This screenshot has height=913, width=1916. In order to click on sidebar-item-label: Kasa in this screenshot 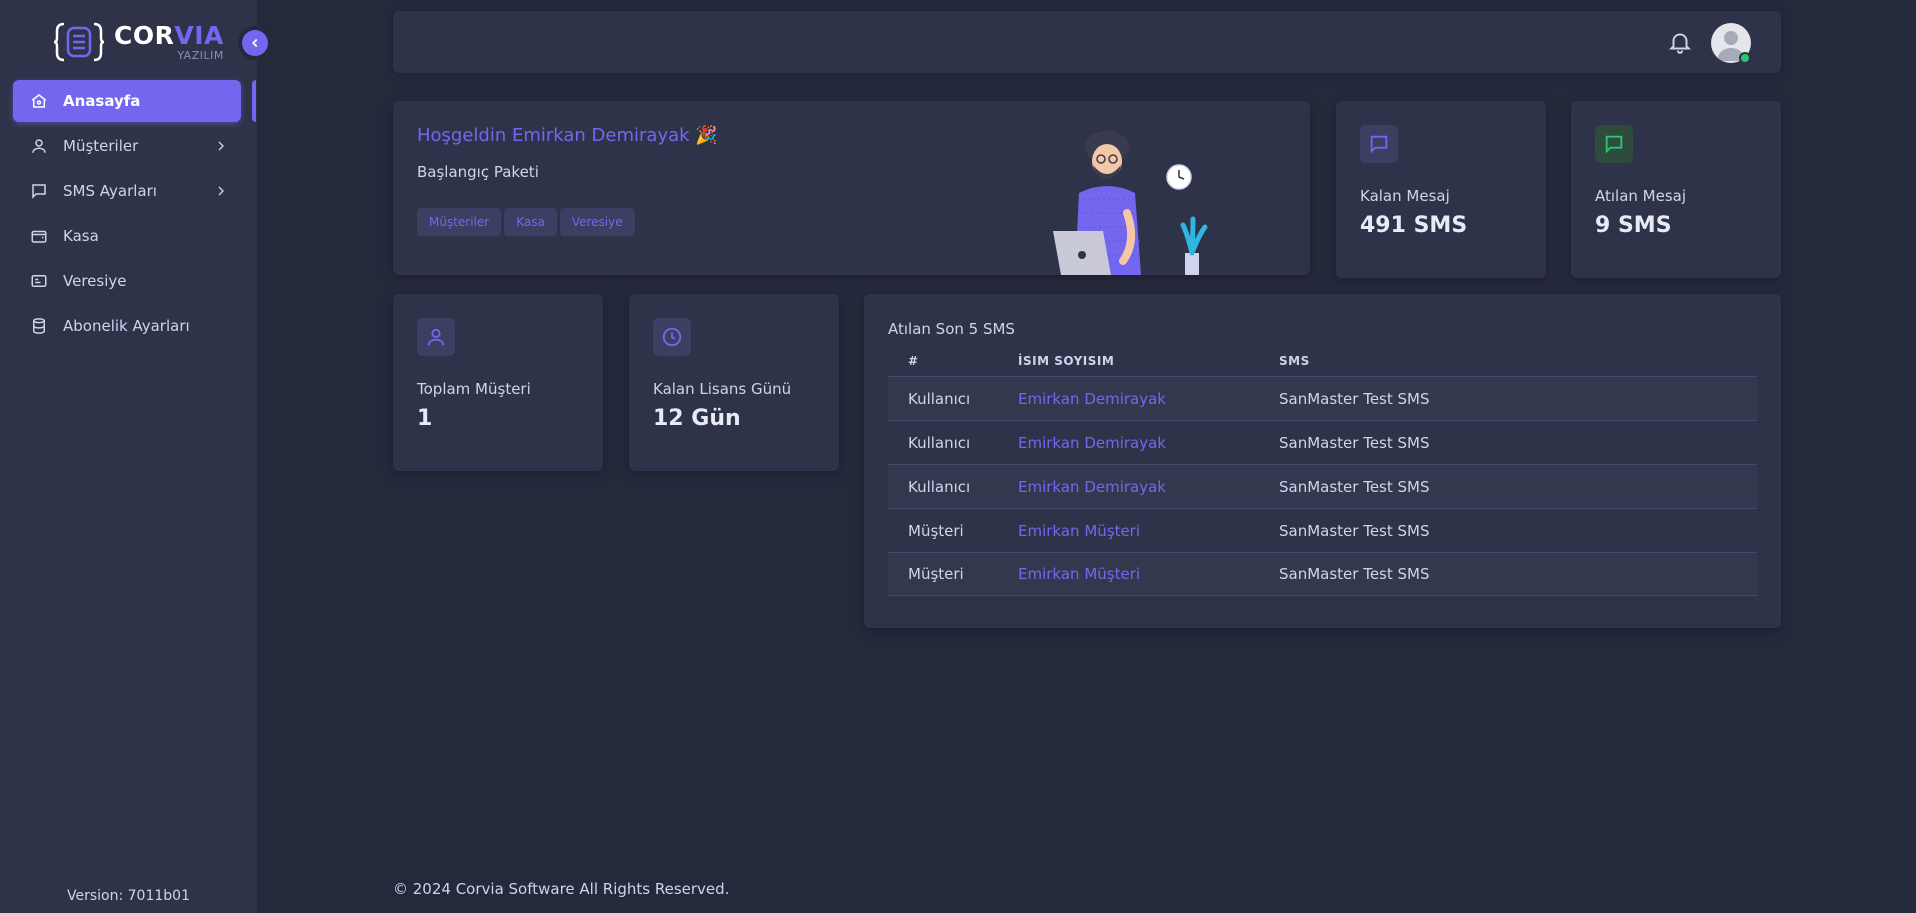, I will do `click(81, 236)`.